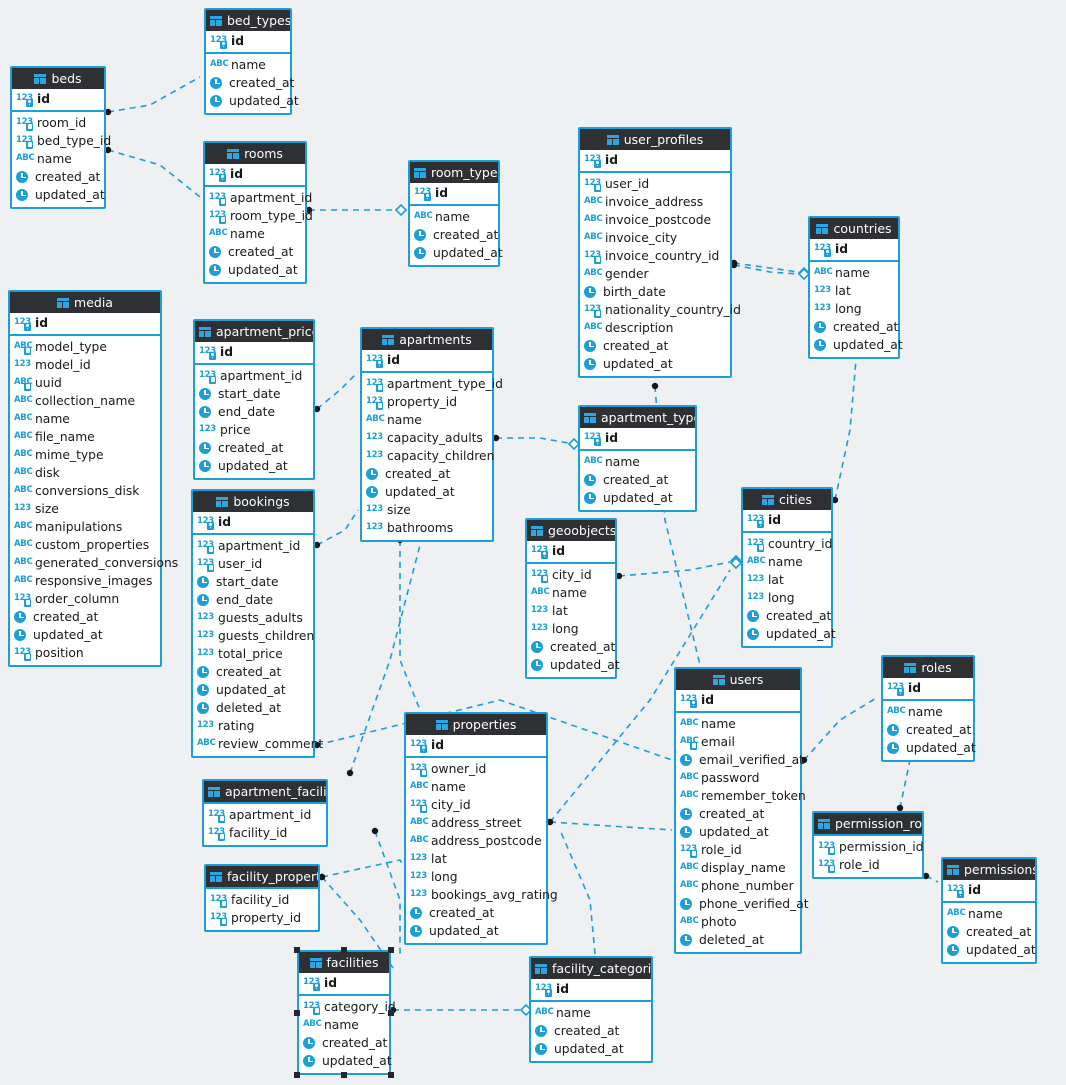 The height and width of the screenshot is (1085, 1066). I want to click on column-row: 123 room_type_id, so click(259, 216).